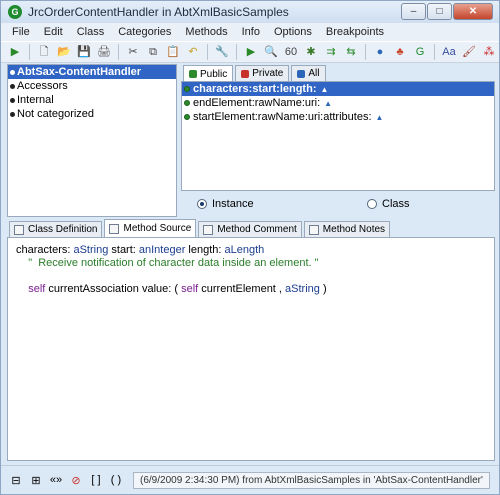 This screenshot has height=495, width=500. What do you see at coordinates (113, 289) in the screenshot?
I see `code-token: currentAssociation value: (` at bounding box center [113, 289].